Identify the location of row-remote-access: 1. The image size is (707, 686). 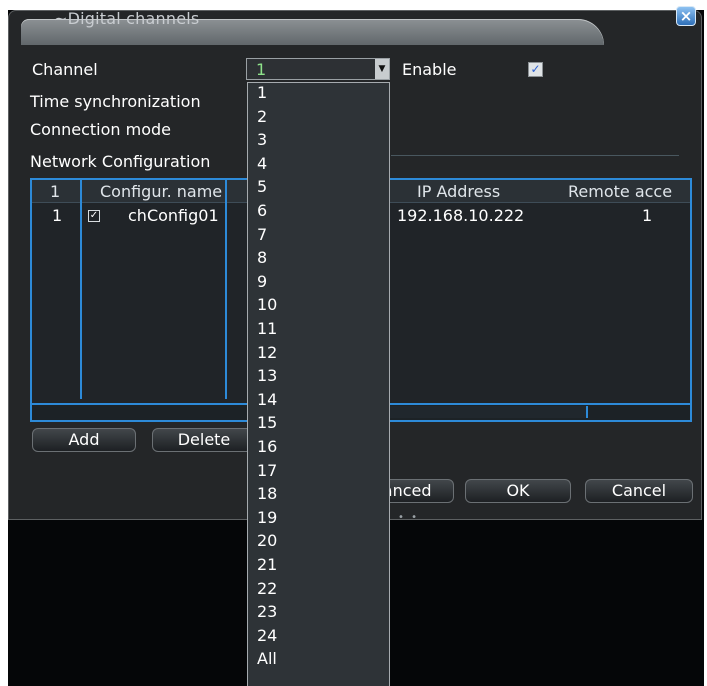
(647, 215).